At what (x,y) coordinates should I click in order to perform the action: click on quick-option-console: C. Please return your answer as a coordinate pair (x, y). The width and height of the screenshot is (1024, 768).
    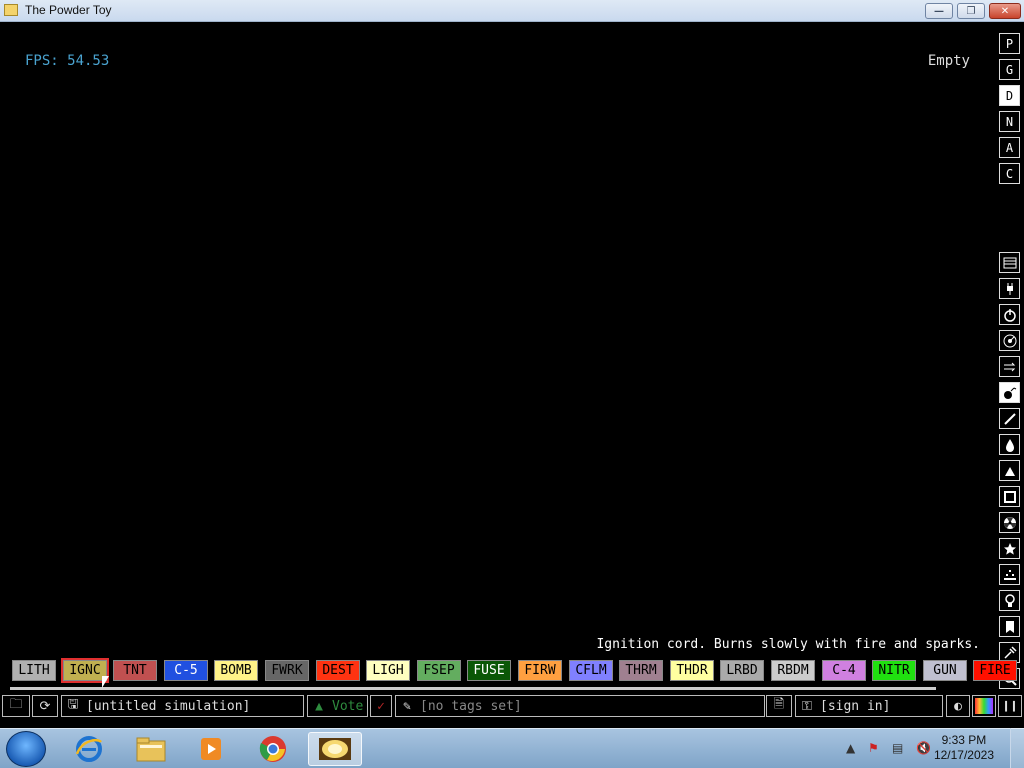
    Looking at the image, I should click on (1009, 173).